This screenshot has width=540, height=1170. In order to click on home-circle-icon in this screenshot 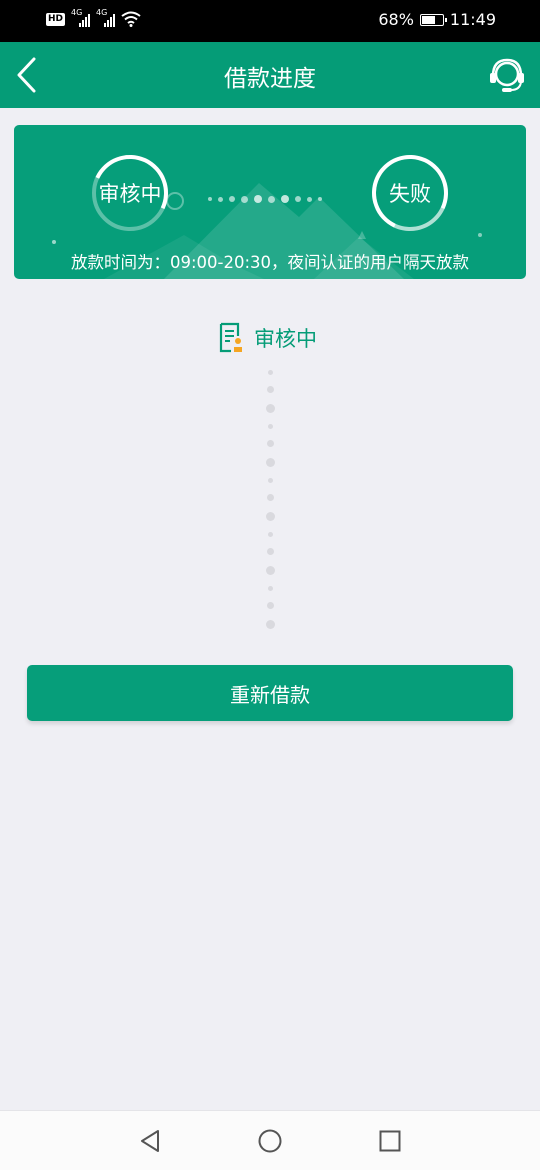, I will do `click(270, 1141)`.